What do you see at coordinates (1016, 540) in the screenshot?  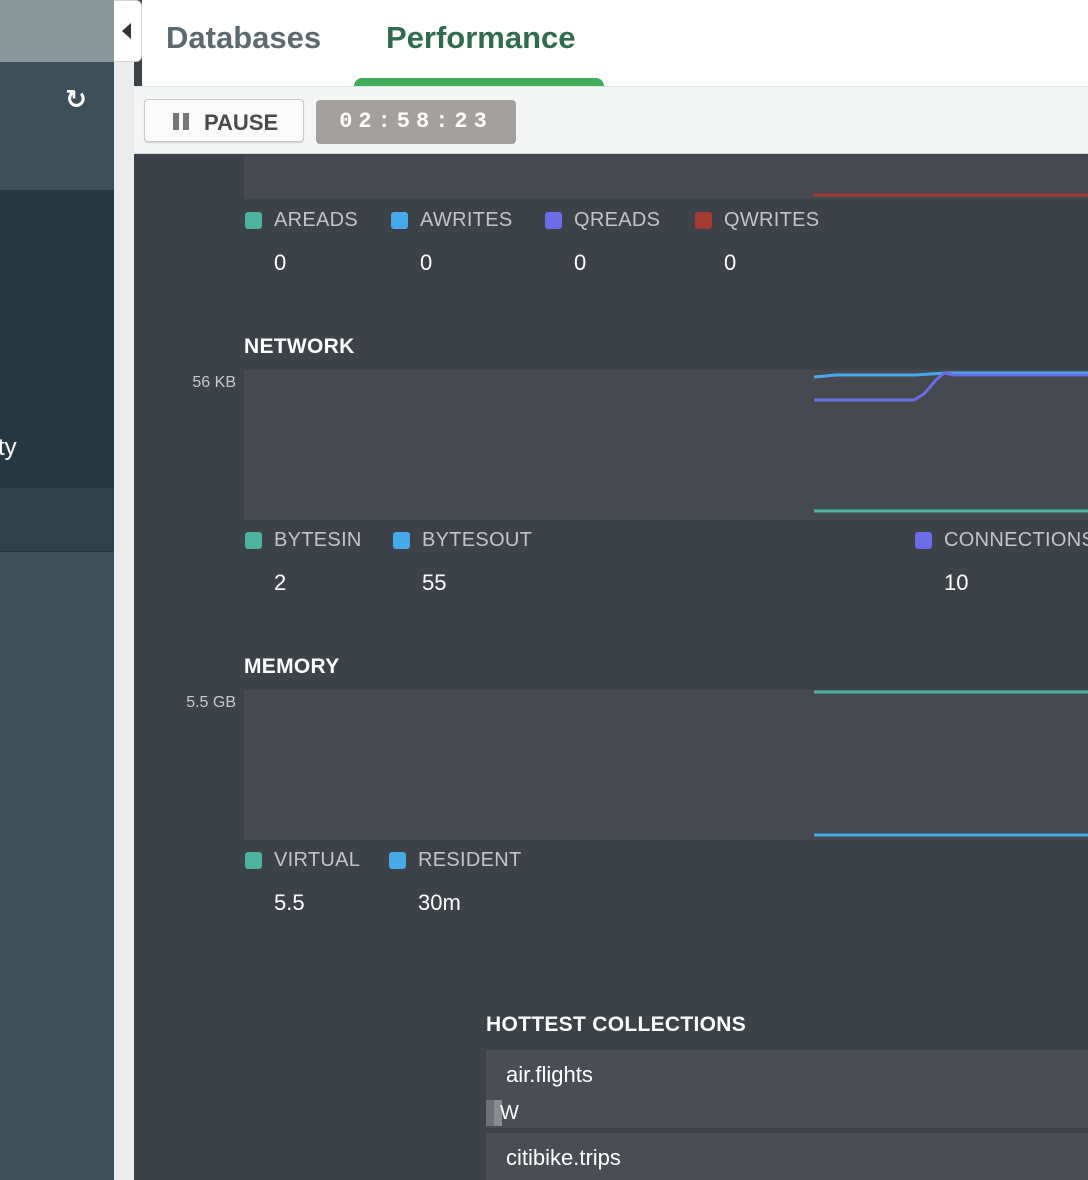 I see `legend-label: CONNECTIONS` at bounding box center [1016, 540].